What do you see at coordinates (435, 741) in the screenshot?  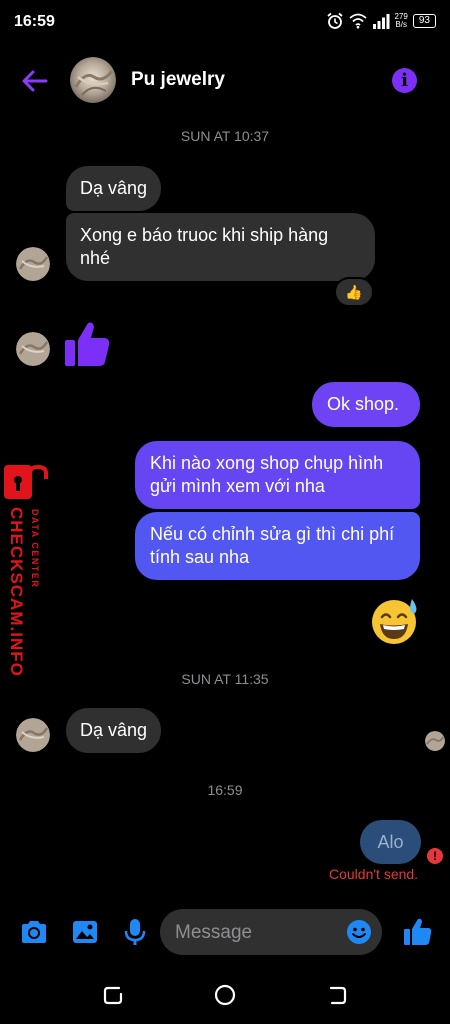 I see `seen-avatar` at bounding box center [435, 741].